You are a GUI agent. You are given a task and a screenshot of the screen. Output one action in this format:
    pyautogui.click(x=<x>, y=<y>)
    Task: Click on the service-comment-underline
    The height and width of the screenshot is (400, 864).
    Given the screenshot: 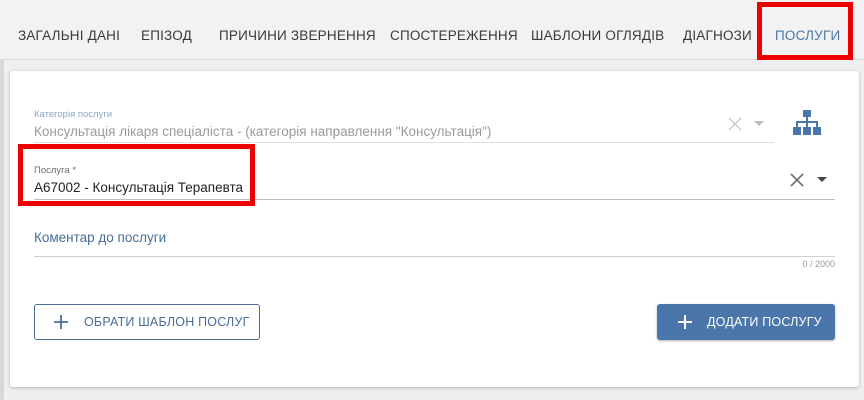 What is the action you would take?
    pyautogui.click(x=434, y=256)
    